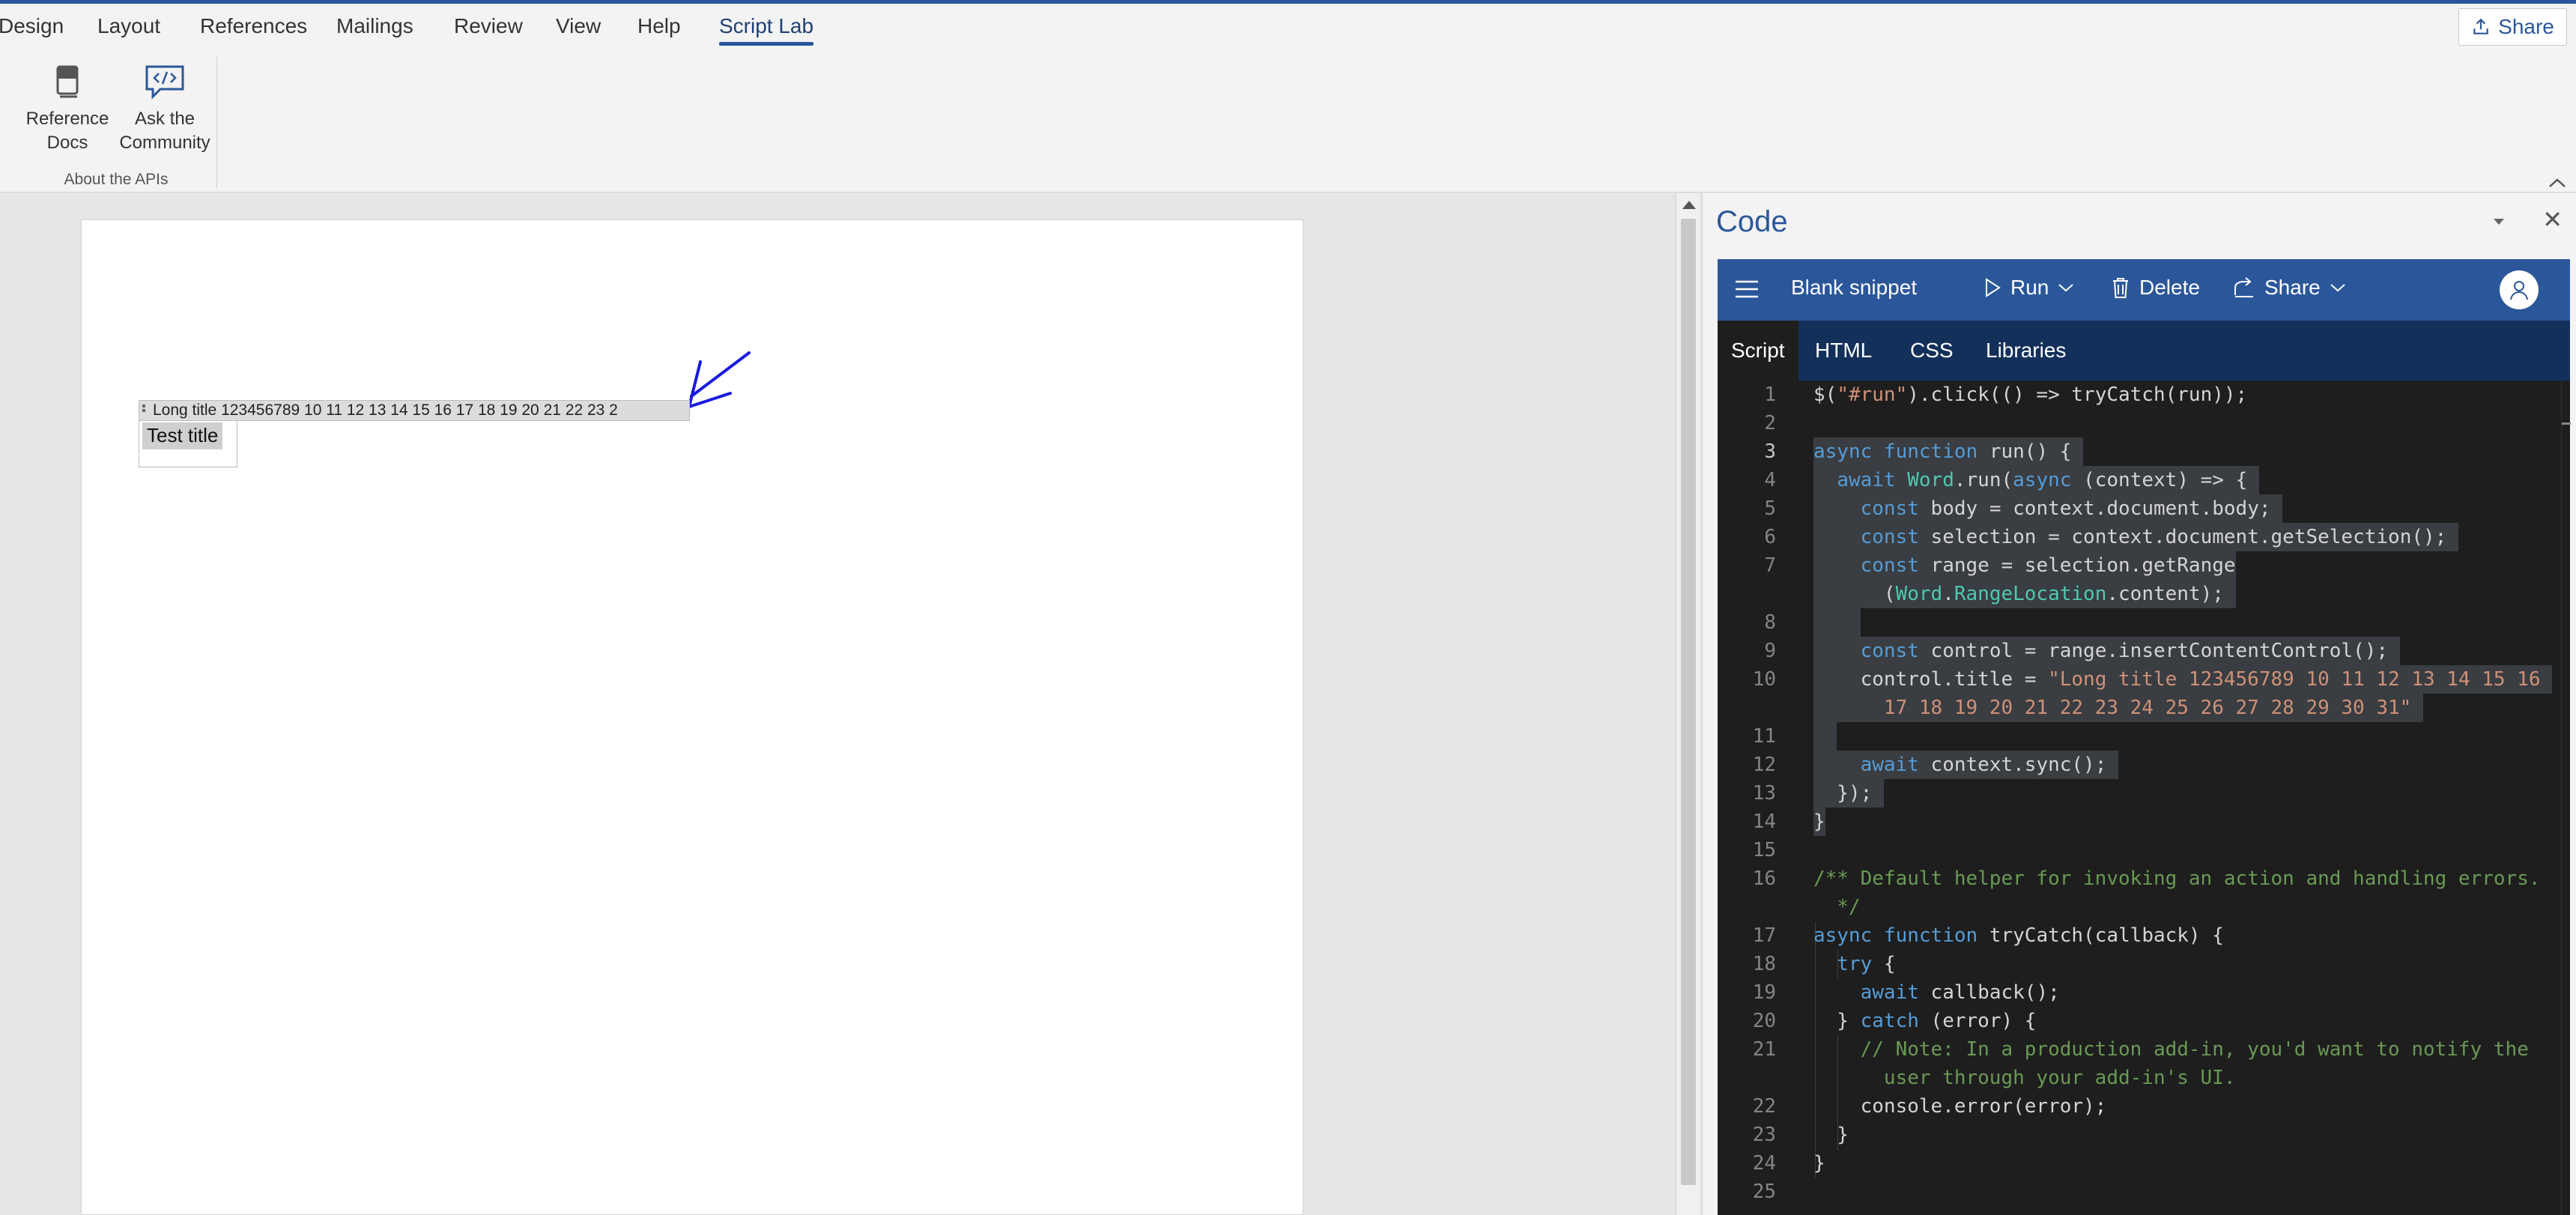  I want to click on line-number: 22, so click(1764, 1106).